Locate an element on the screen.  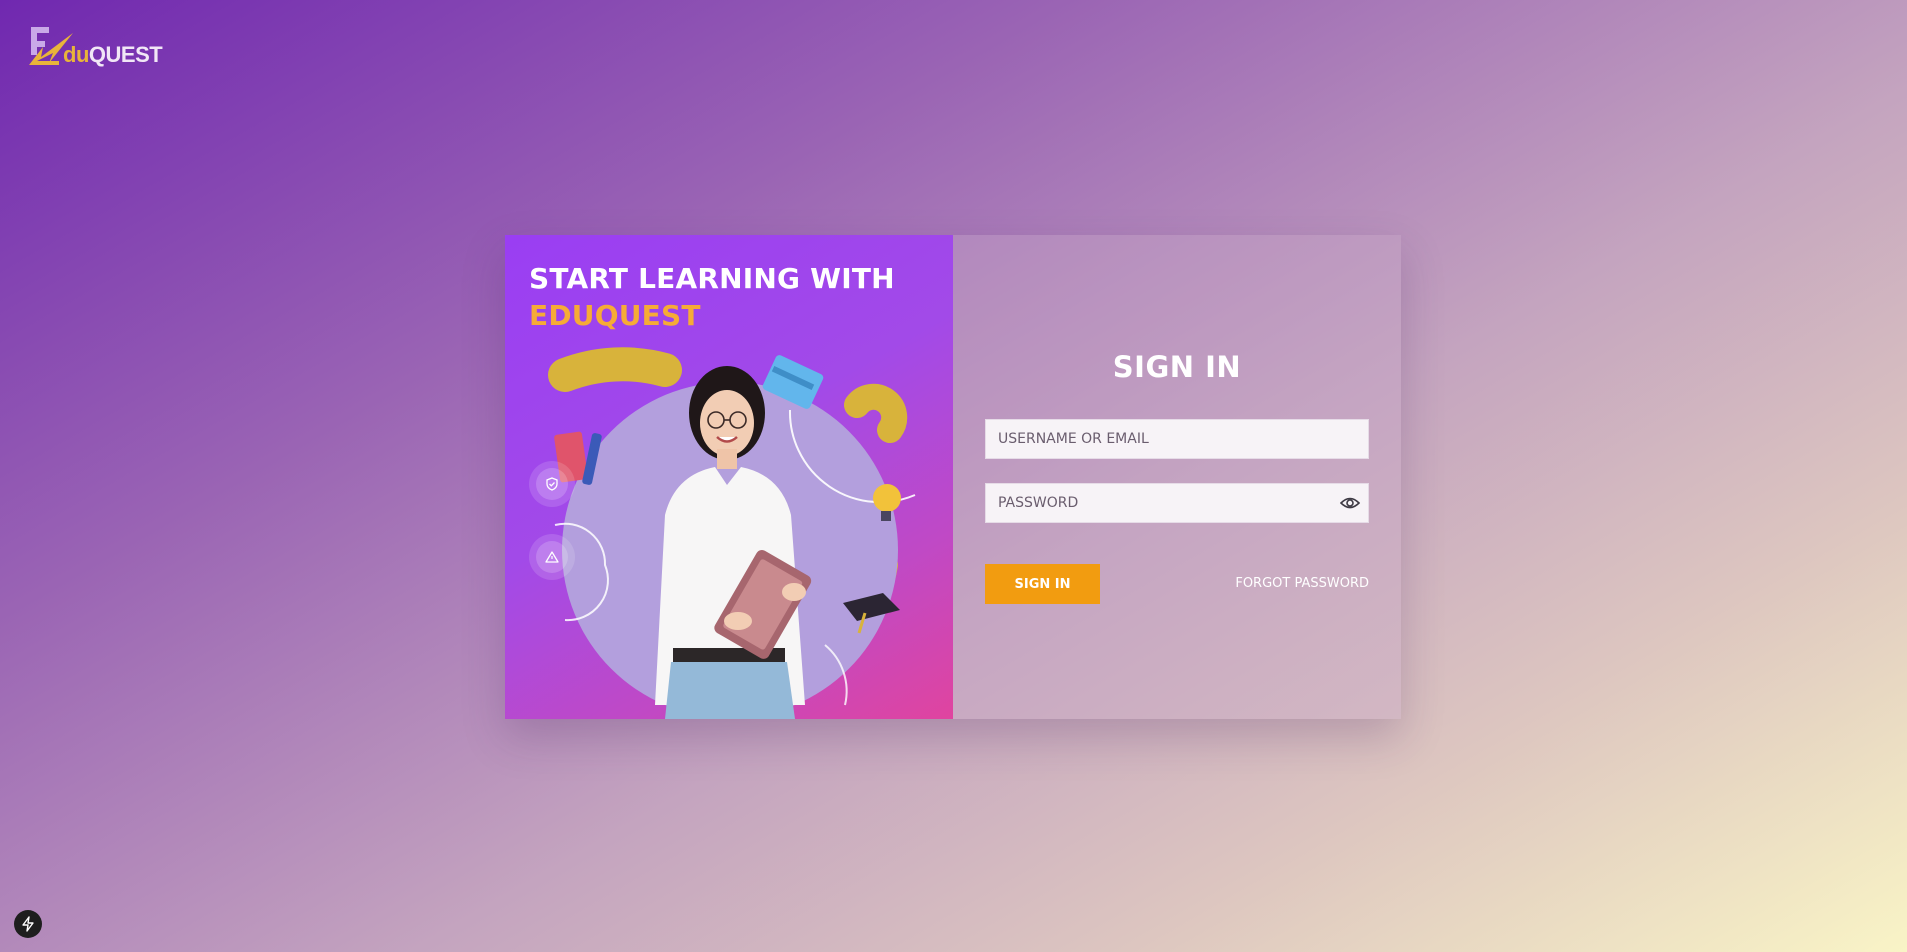
hero-panel: START LEARNING WITH EDUQUEST is located at coordinates (729, 477).